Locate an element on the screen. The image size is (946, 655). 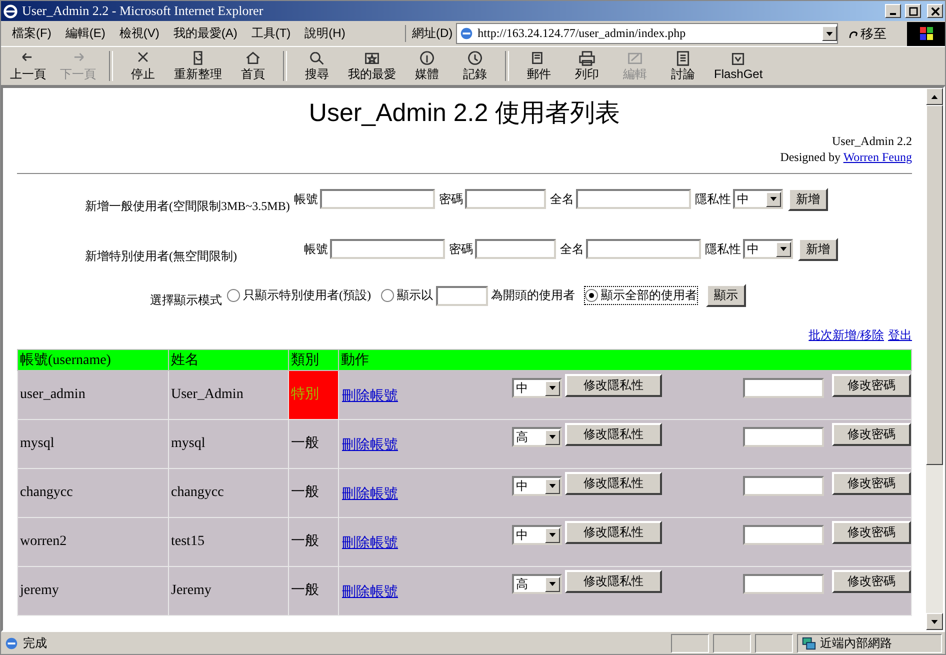
menu-item: 工具(T) is located at coordinates (271, 33).